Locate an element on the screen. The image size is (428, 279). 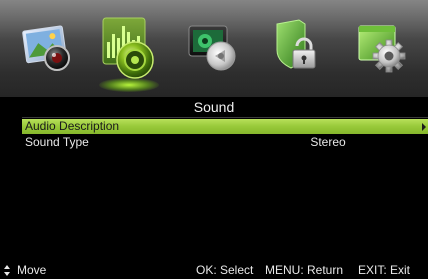
hint-move: Move is located at coordinates (32, 270).